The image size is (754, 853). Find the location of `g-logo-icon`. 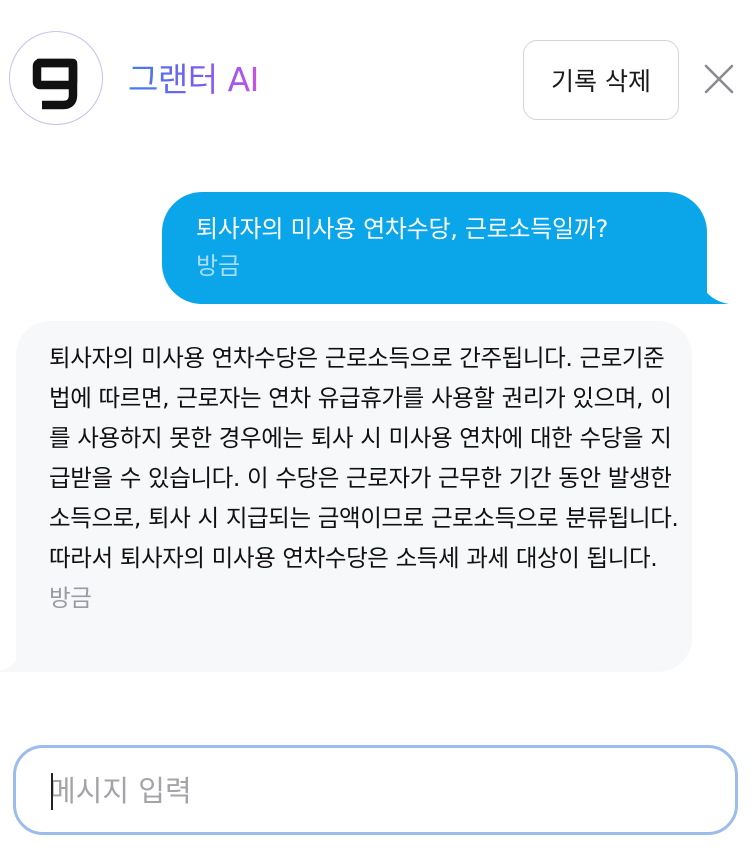

g-logo-icon is located at coordinates (56, 78).